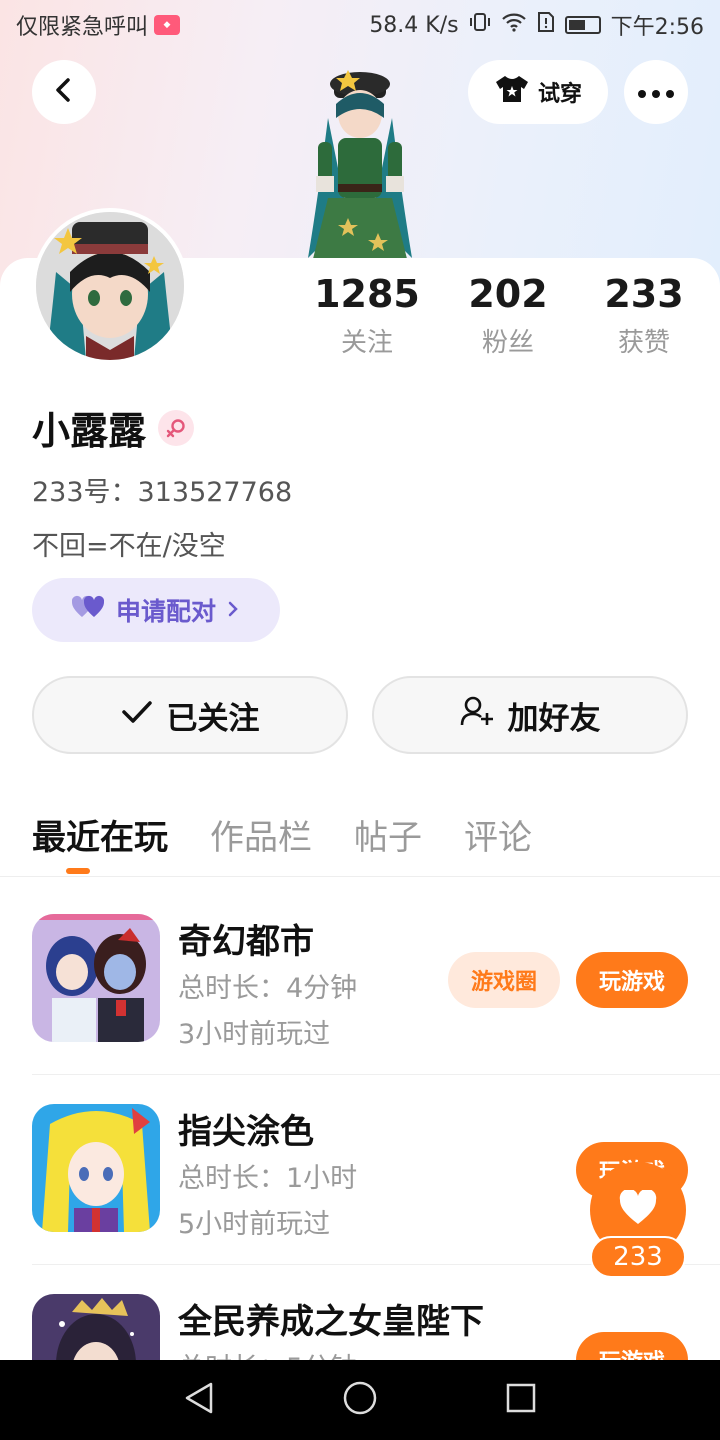 The image size is (720, 1440). What do you see at coordinates (657, 27) in the screenshot?
I see `clock-text: 下午2:56` at bounding box center [657, 27].